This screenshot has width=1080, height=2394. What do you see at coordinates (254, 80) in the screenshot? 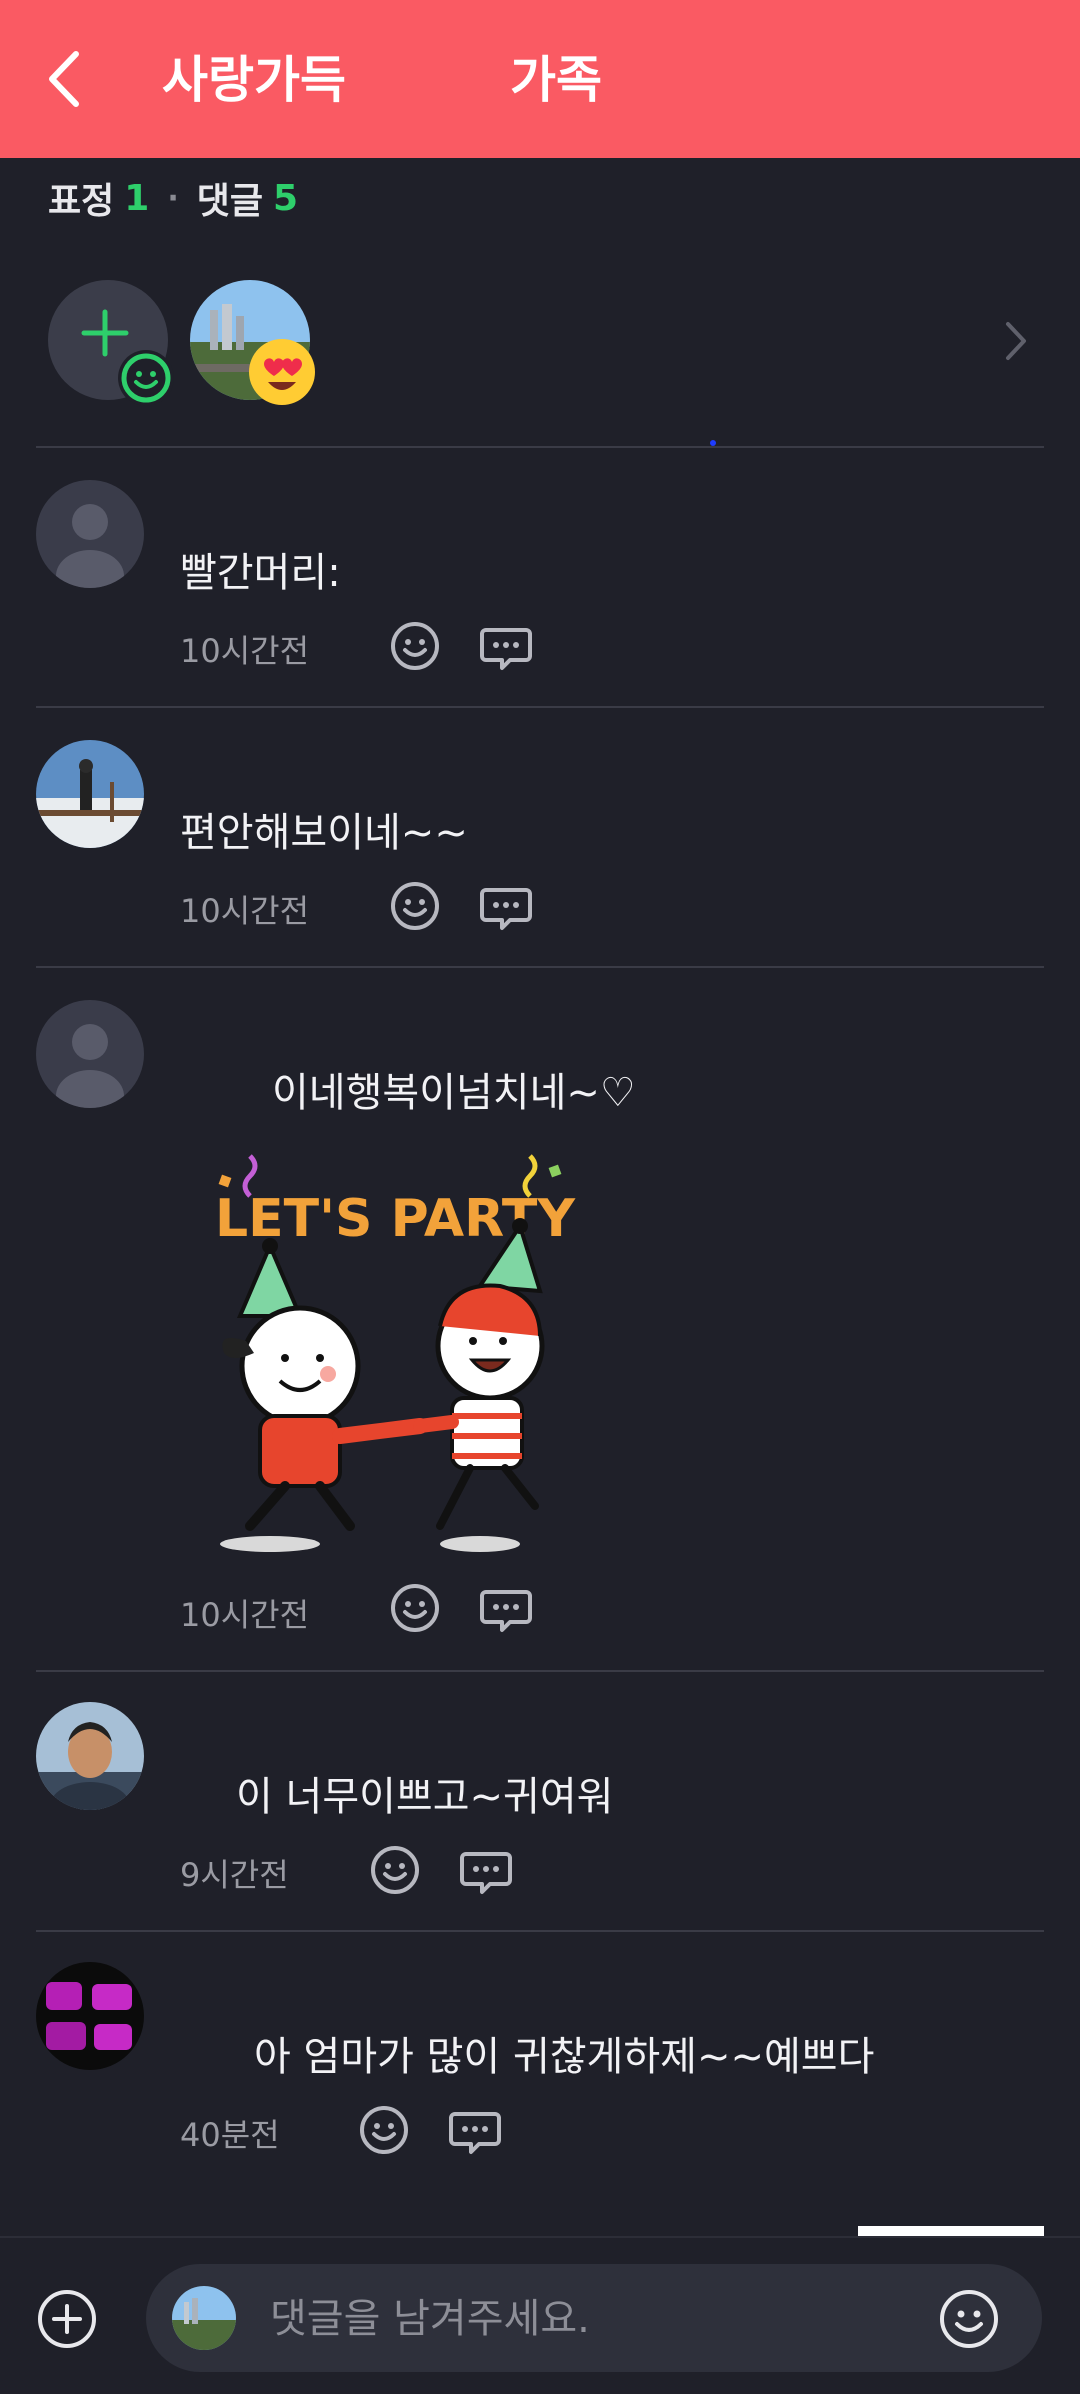
I see `page-title: 사랑가득` at bounding box center [254, 80].